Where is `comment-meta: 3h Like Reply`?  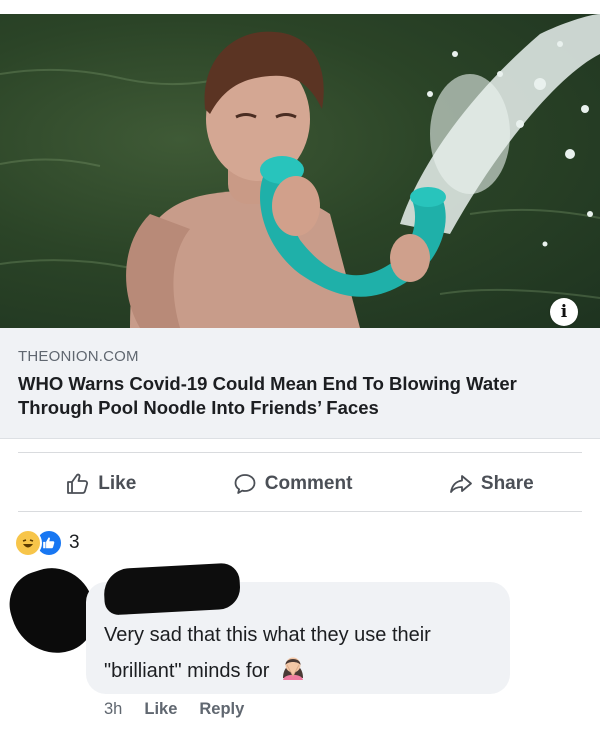 comment-meta: 3h Like Reply is located at coordinates (174, 709).